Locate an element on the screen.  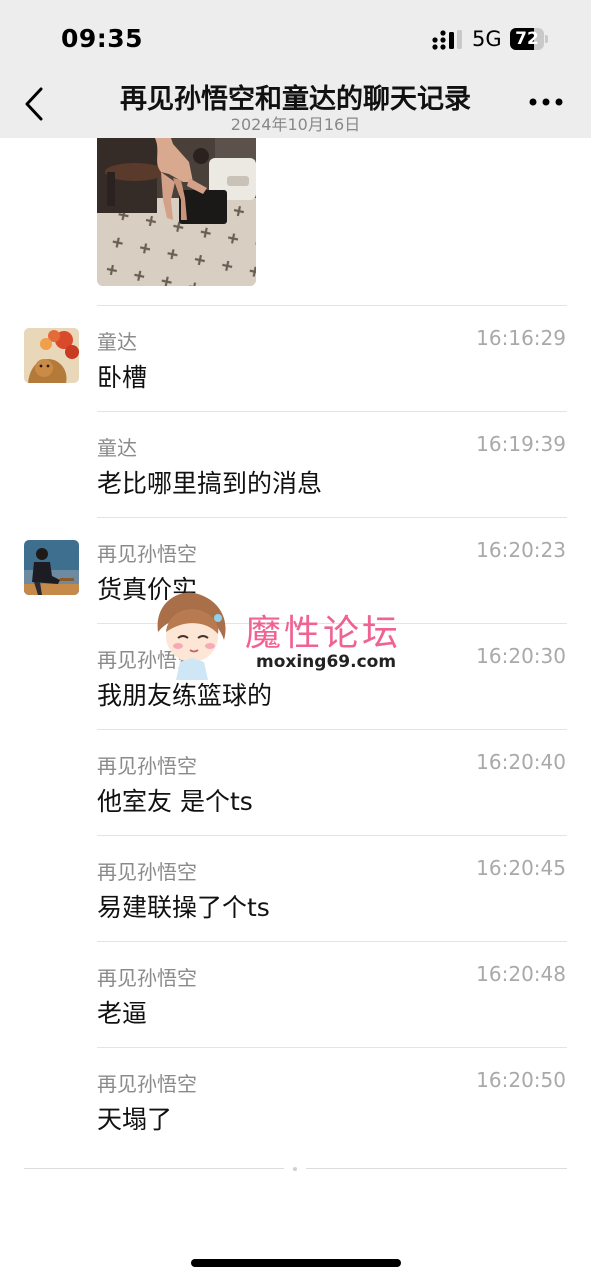
message-time: 16:16:29 is located at coordinates (521, 338).